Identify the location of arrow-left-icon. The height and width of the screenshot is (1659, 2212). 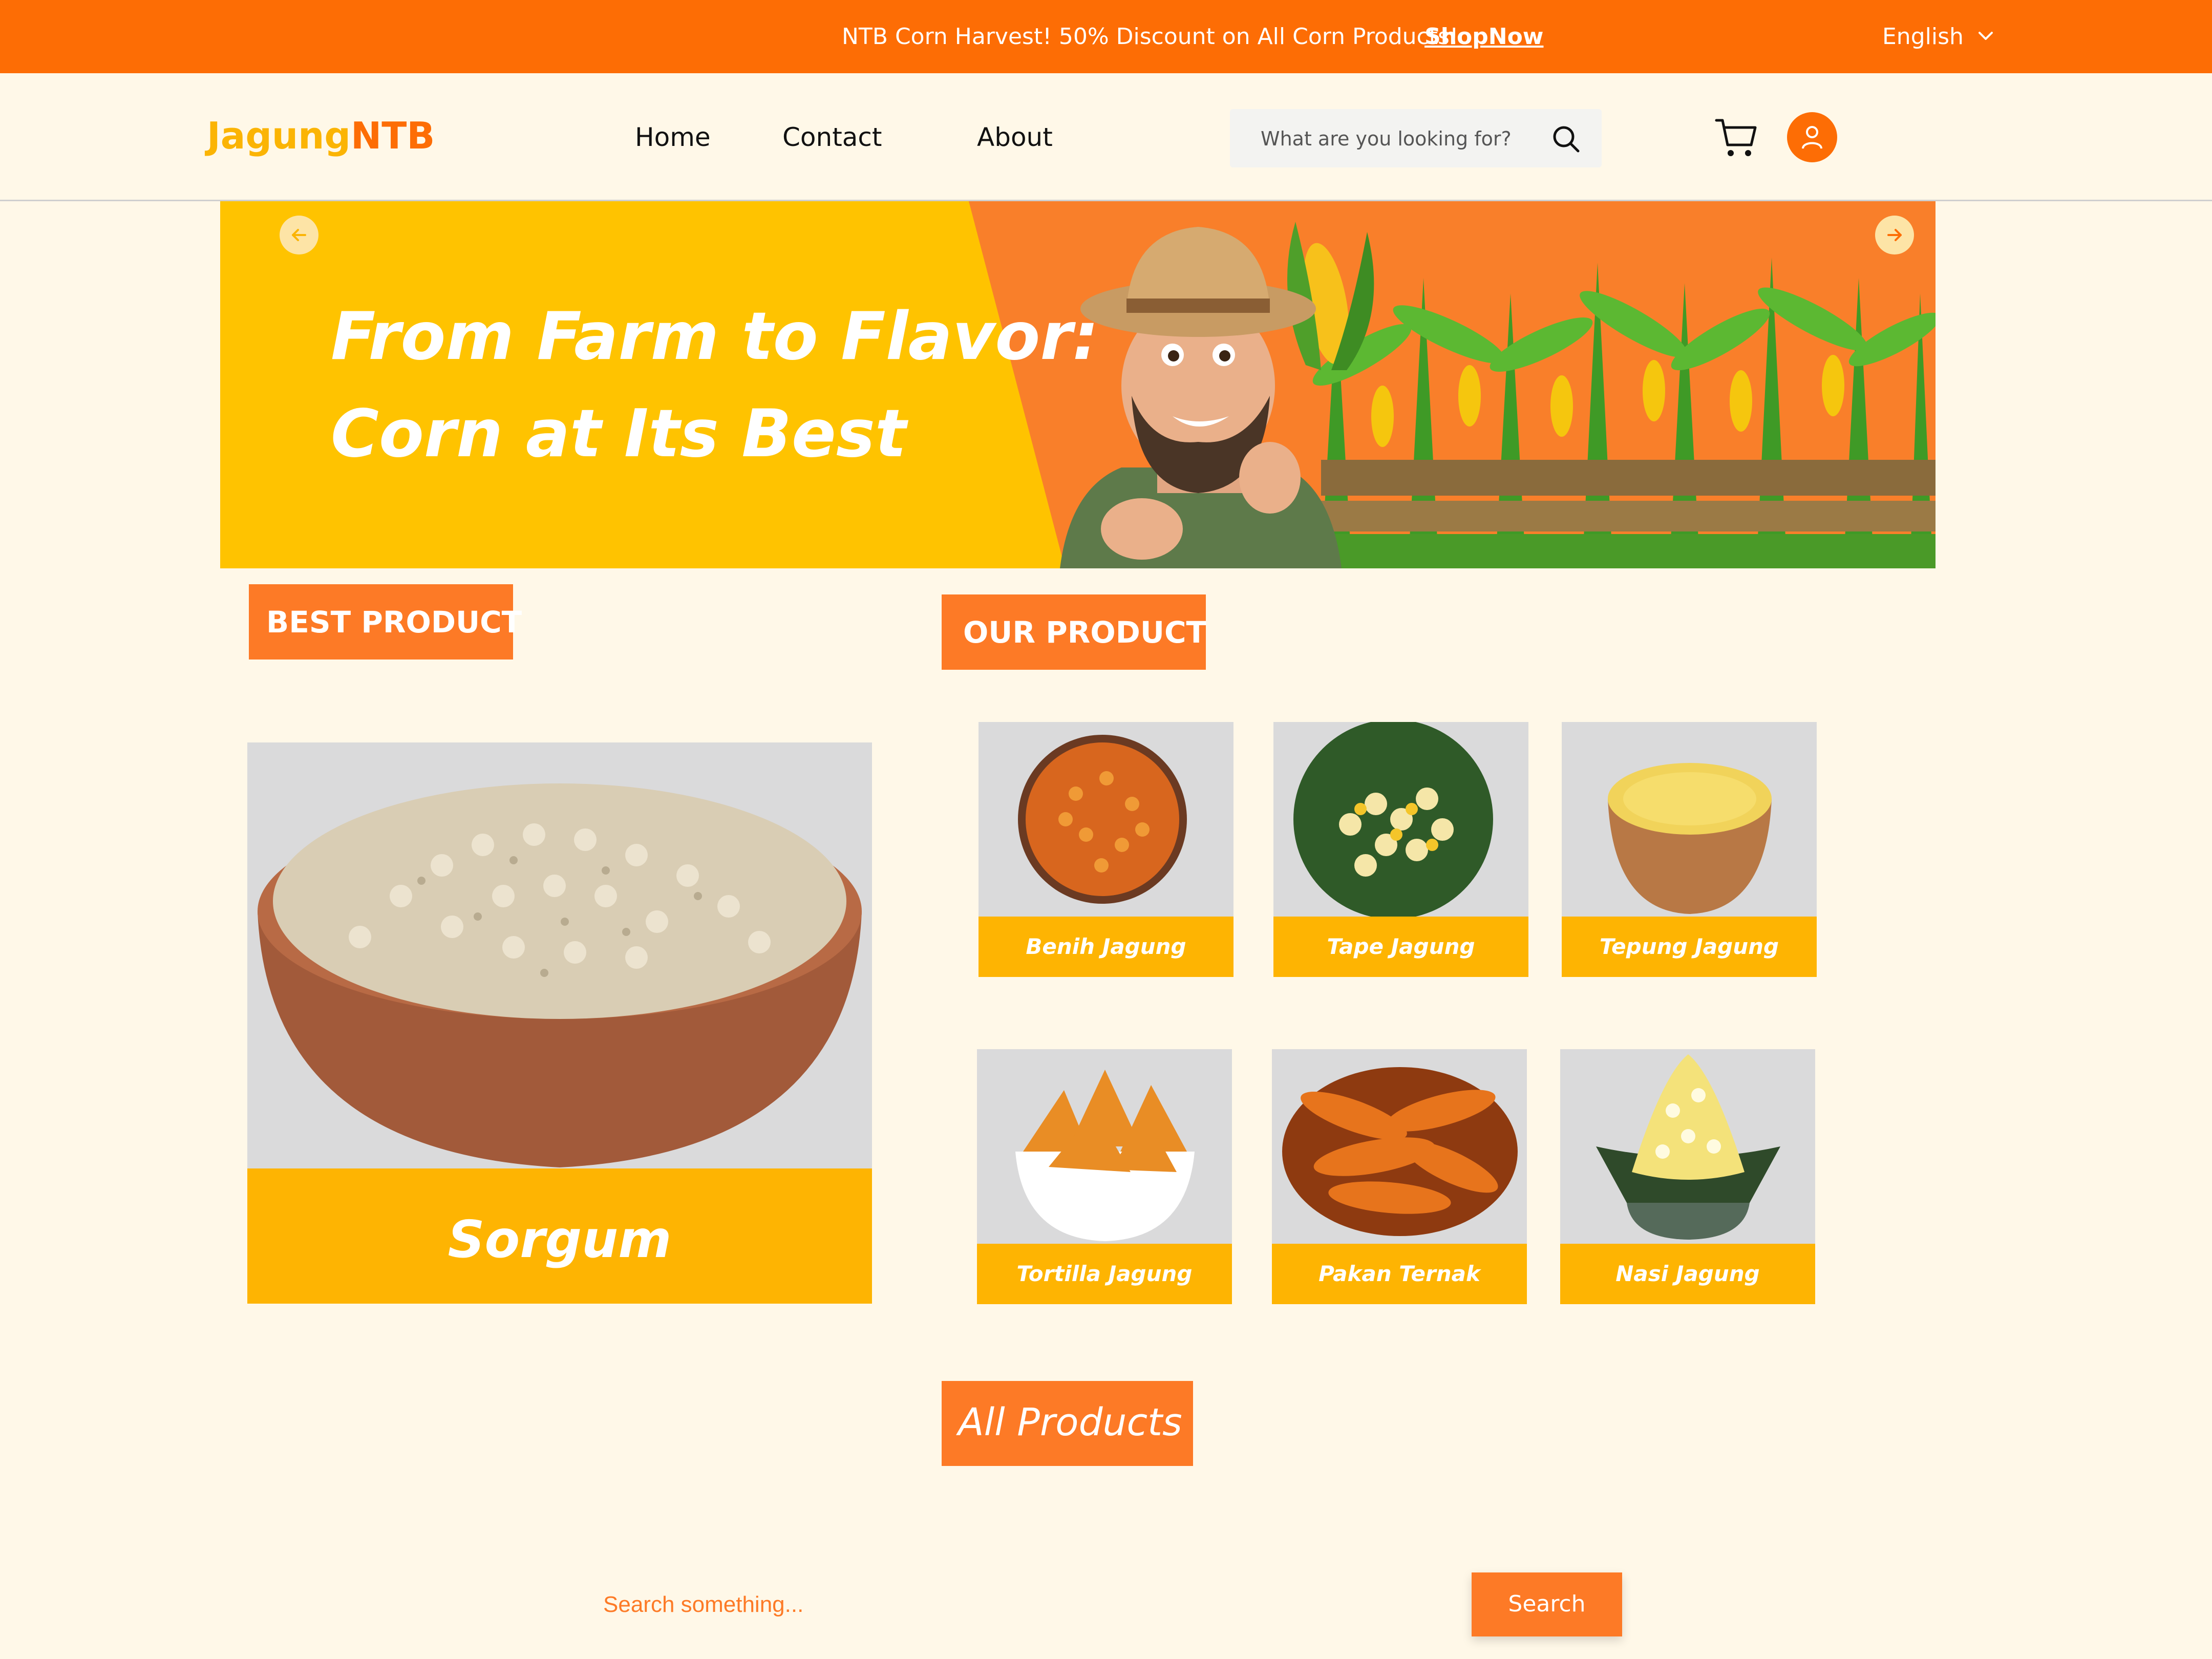
(299, 235).